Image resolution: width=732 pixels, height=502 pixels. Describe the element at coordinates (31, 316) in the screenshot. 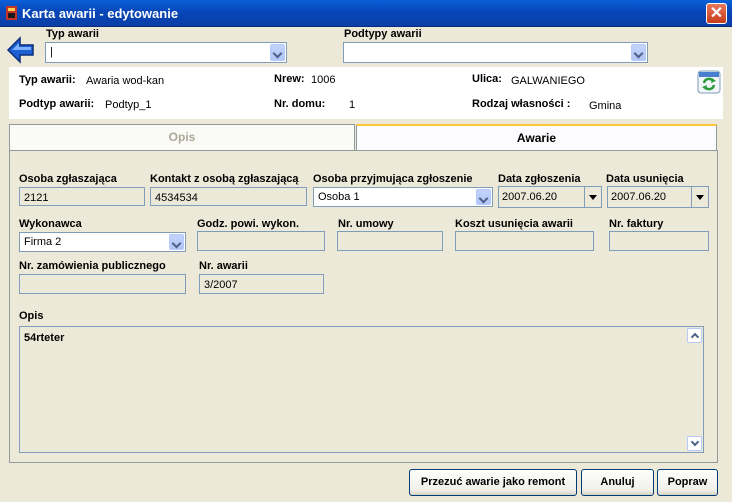

I see `opis-label: Opis` at that location.